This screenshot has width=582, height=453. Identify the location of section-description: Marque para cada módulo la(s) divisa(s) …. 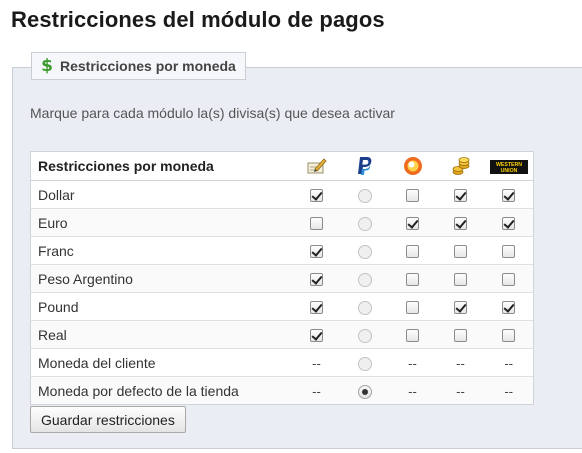
(212, 113).